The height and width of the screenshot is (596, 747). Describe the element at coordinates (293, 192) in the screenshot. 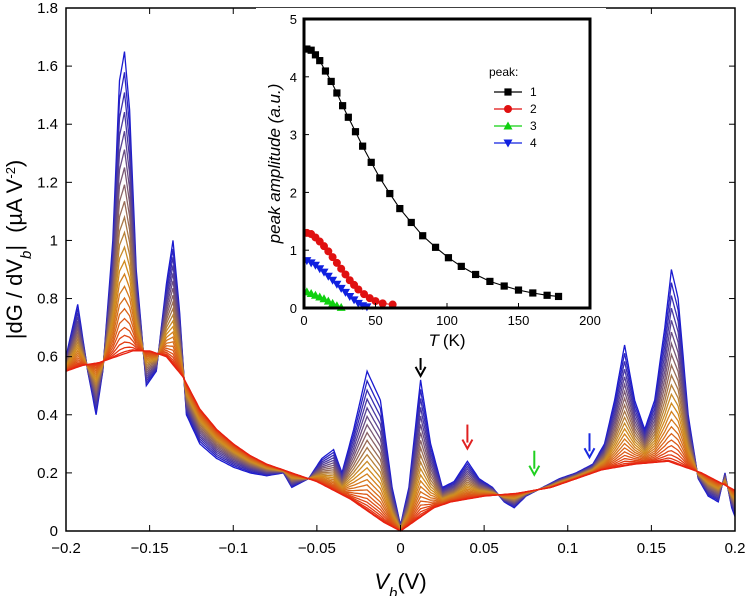

I see `inset-y-tick-label: 2` at that location.